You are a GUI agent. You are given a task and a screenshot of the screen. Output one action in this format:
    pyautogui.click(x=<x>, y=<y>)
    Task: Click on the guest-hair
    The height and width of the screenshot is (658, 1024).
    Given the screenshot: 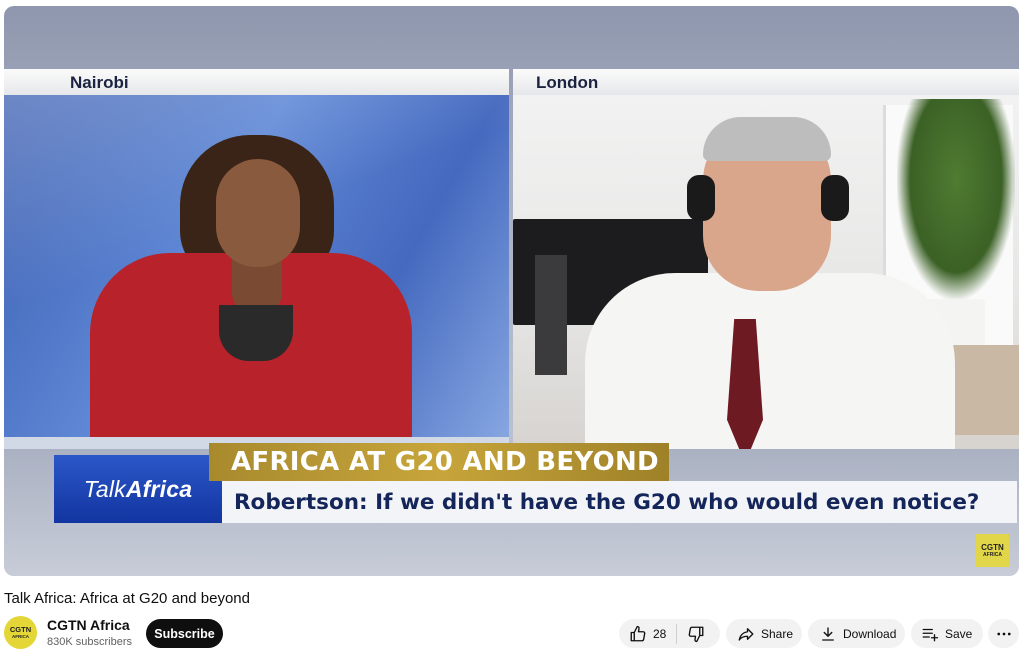 What is the action you would take?
    pyautogui.click(x=767, y=139)
    